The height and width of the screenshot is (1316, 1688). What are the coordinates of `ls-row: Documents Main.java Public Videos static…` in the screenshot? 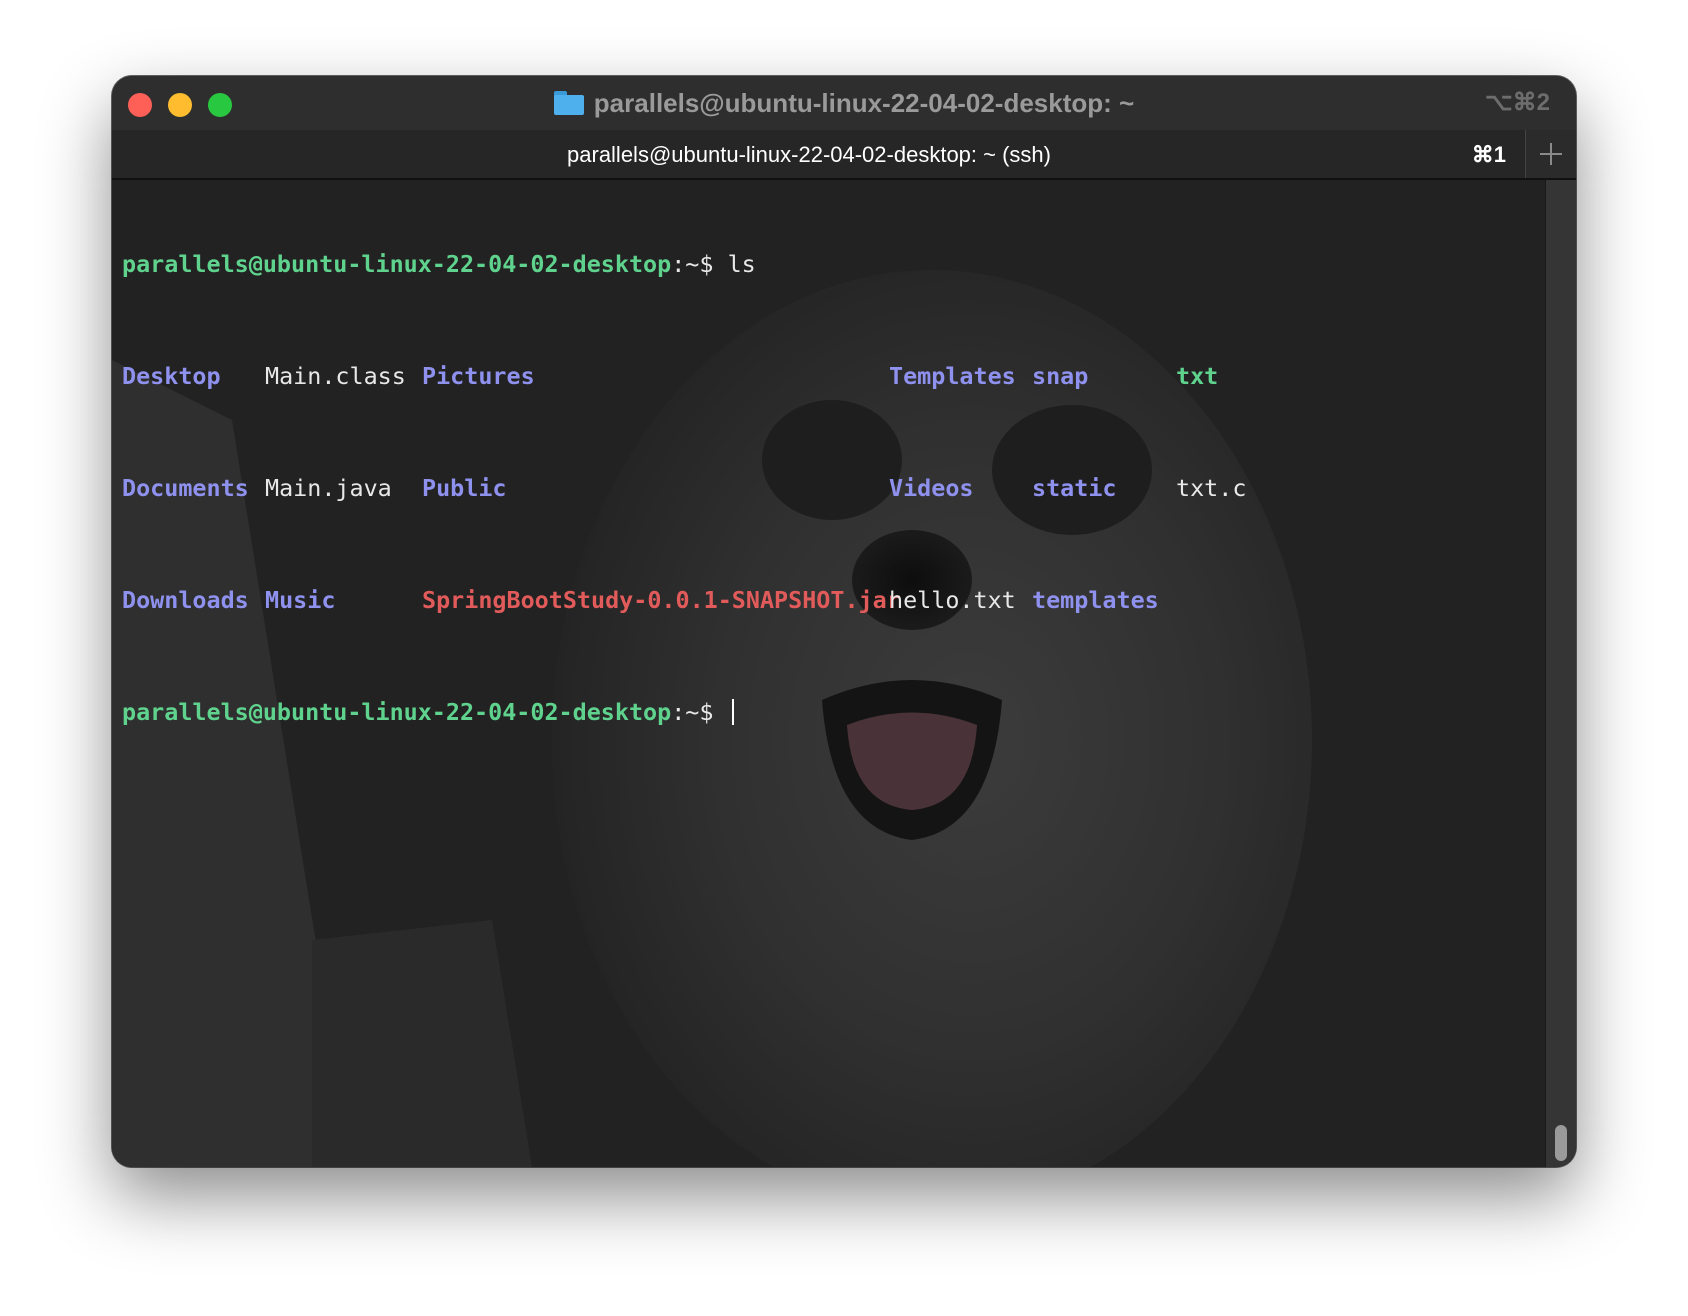 It's located at (684, 488).